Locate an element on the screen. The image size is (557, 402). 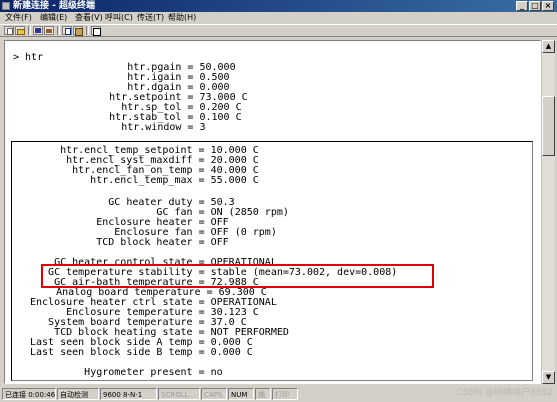
status-capture: 捕 is located at coordinates (263, 394).